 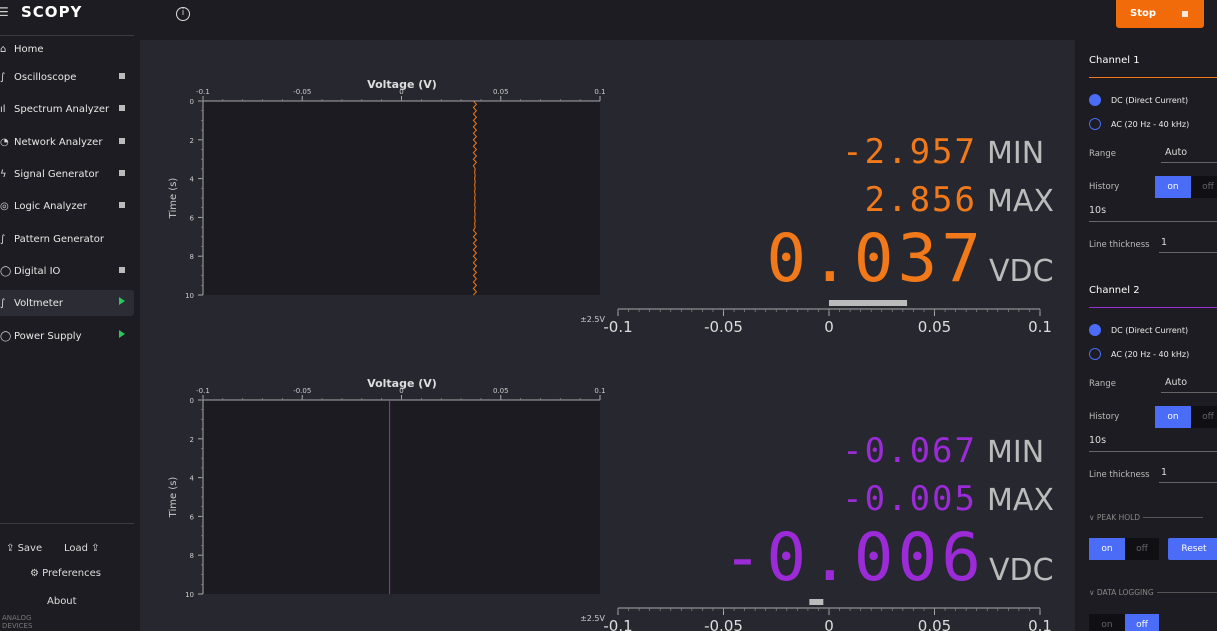 What do you see at coordinates (58, 142) in the screenshot?
I see `sidebar-item-label: Network Analyzer` at bounding box center [58, 142].